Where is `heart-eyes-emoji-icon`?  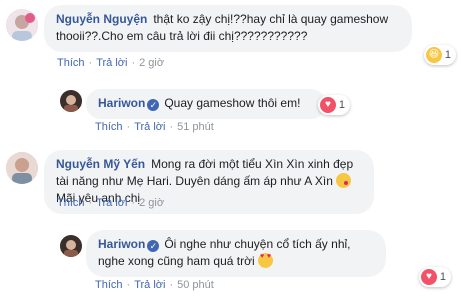 heart-eyes-emoji-icon is located at coordinates (265, 260).